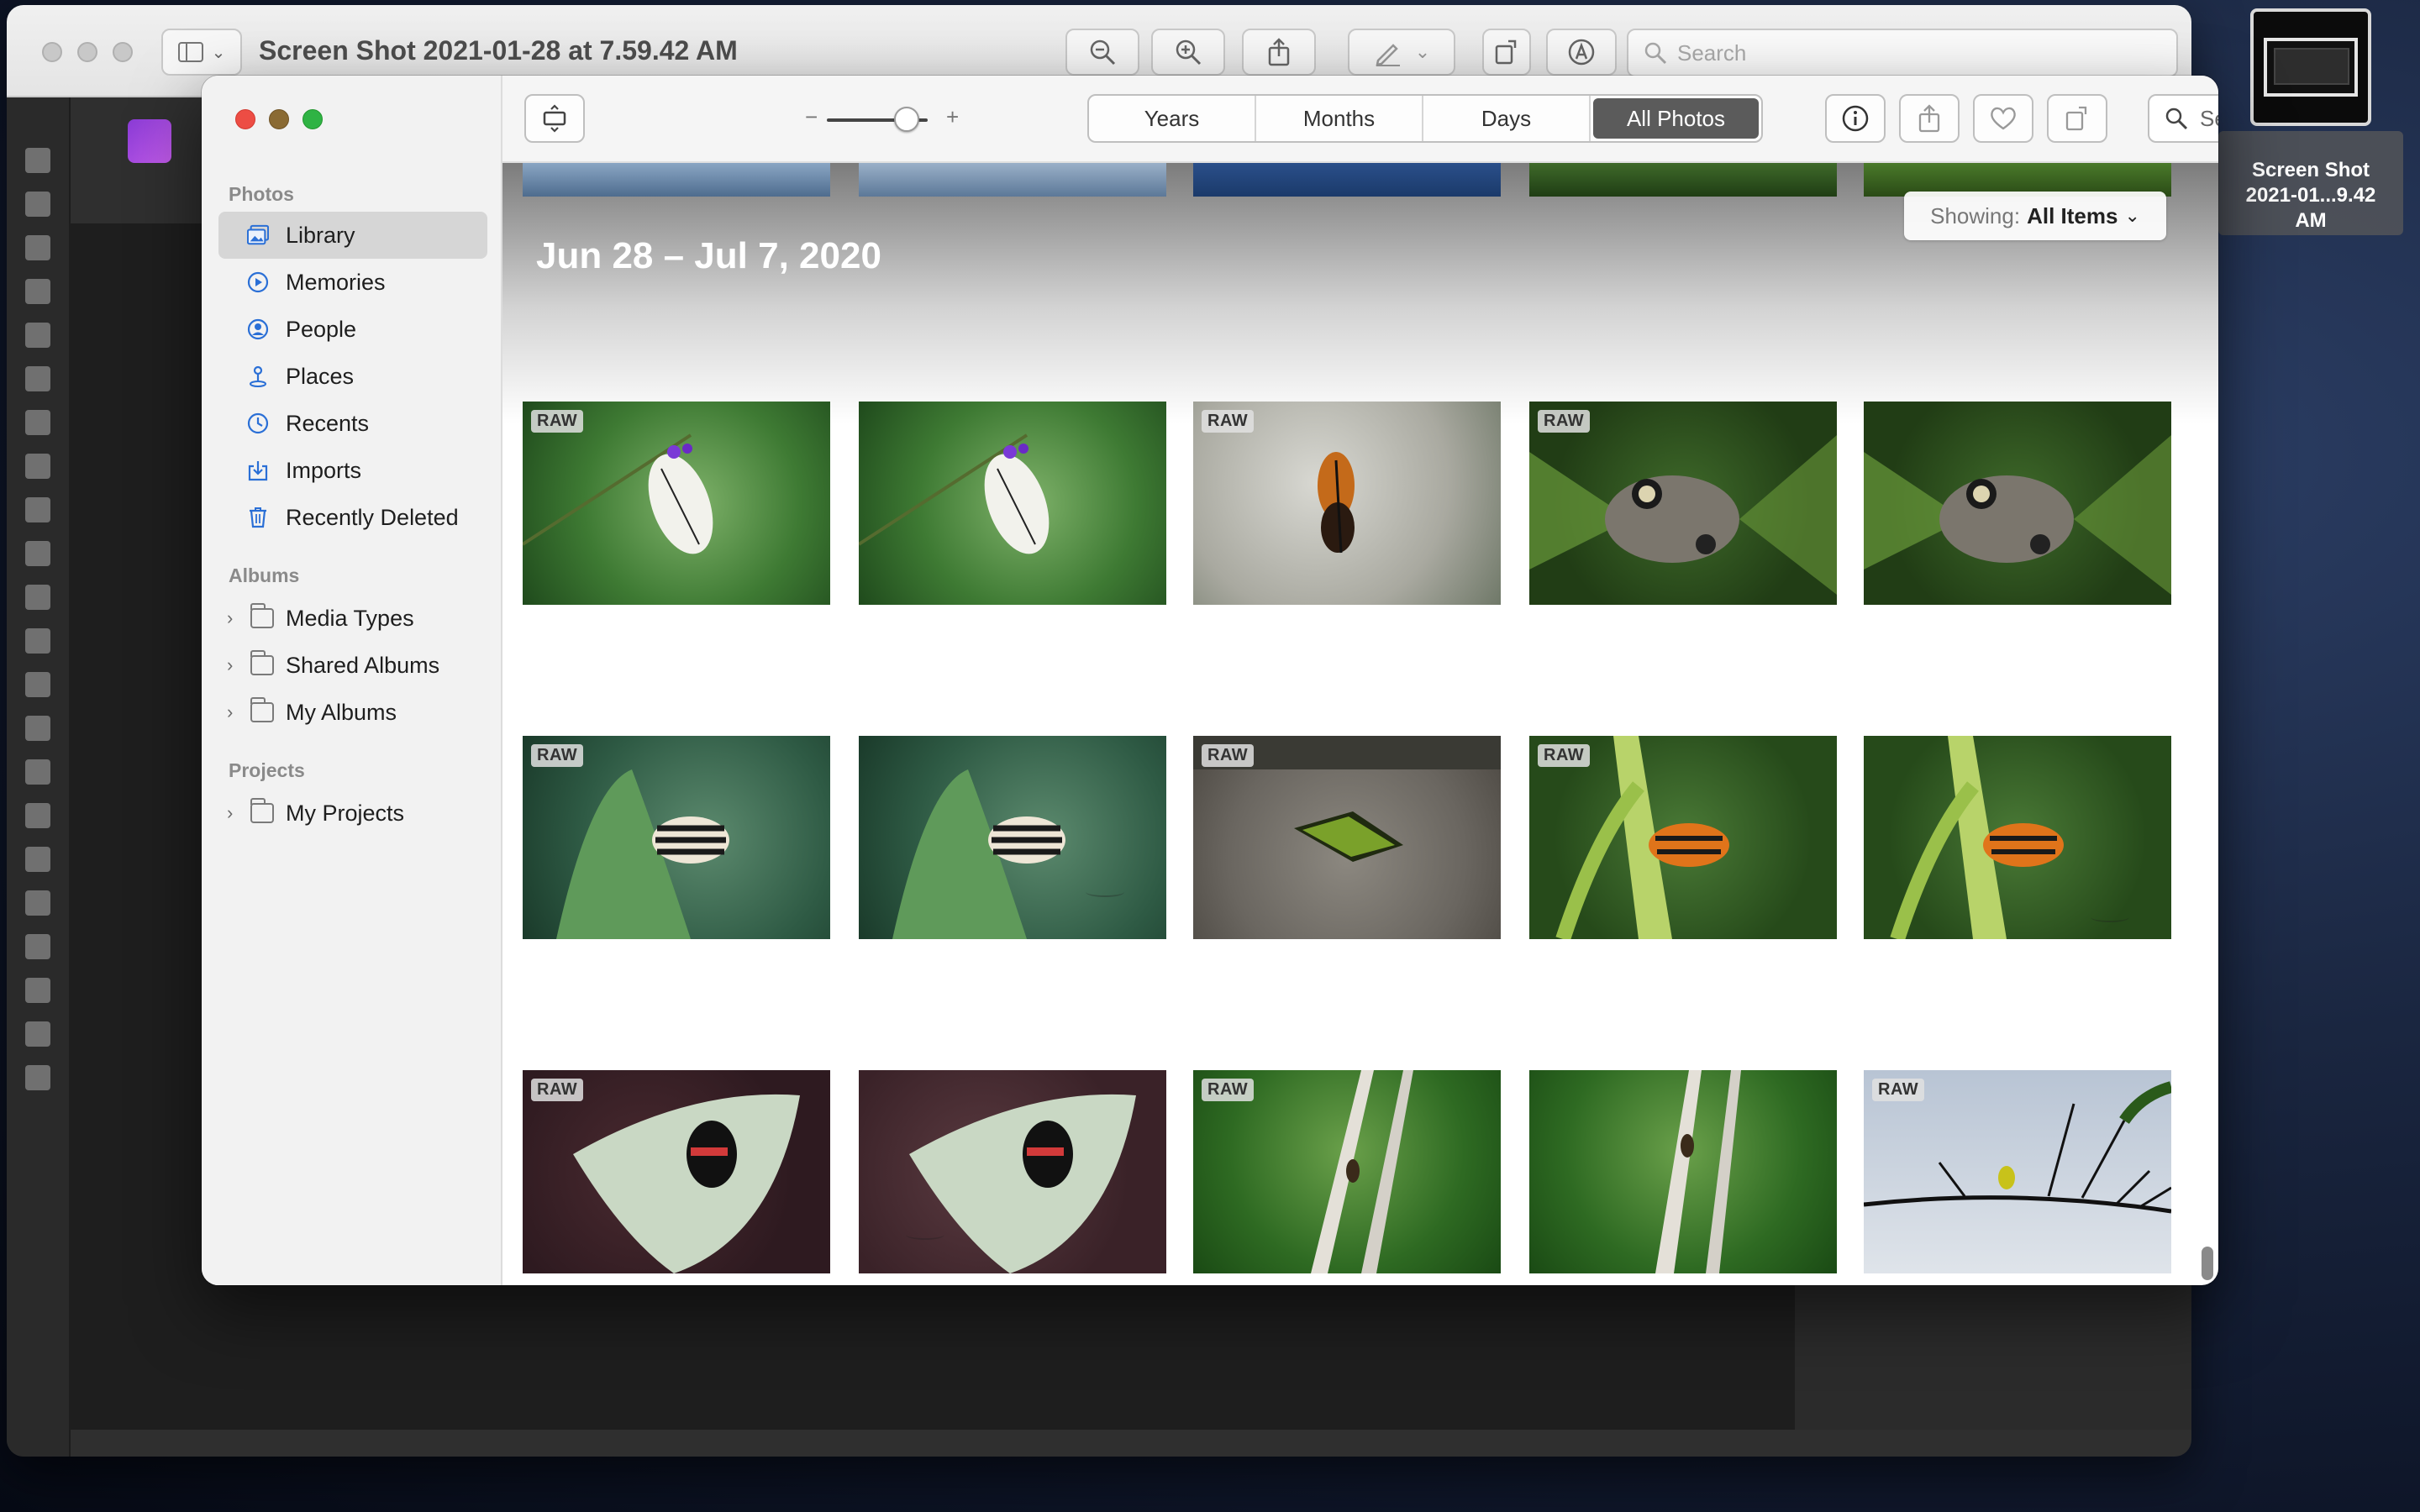 Image resolution: width=2420 pixels, height=1512 pixels. I want to click on bg-sidebar-toggle-button: ⌄, so click(202, 52).